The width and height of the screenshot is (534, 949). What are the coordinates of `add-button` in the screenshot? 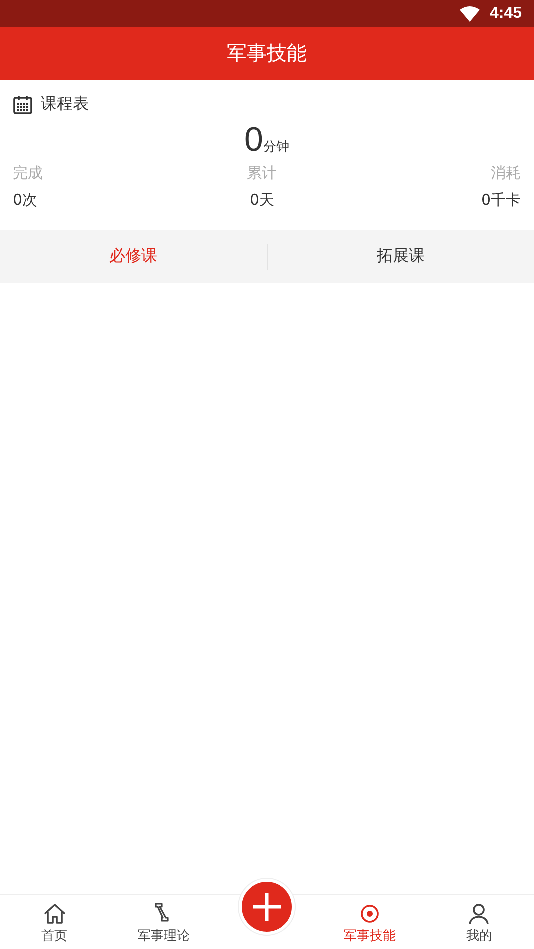 It's located at (267, 907).